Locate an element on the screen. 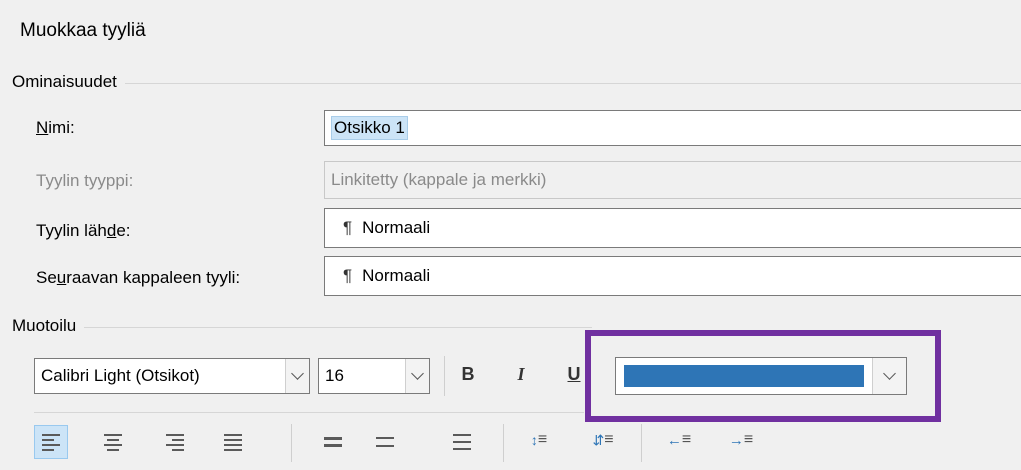  properties-divider is located at coordinates (516, 83).